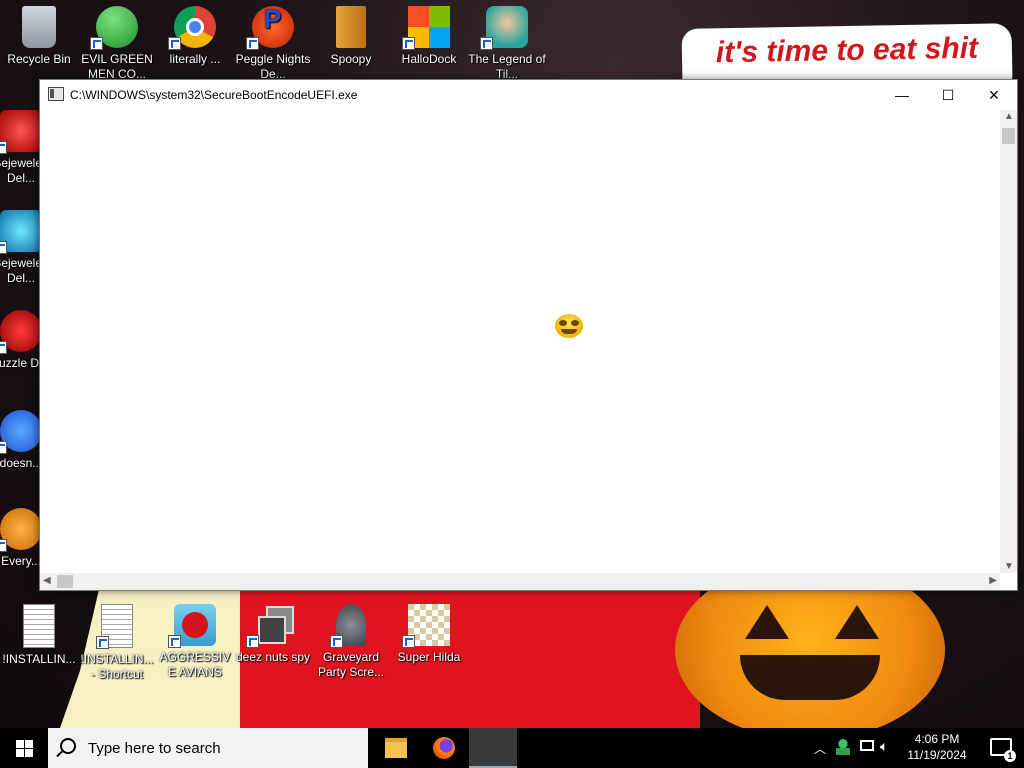 The height and width of the screenshot is (768, 1024). I want to click on taskbar-file-explorer, so click(396, 748).